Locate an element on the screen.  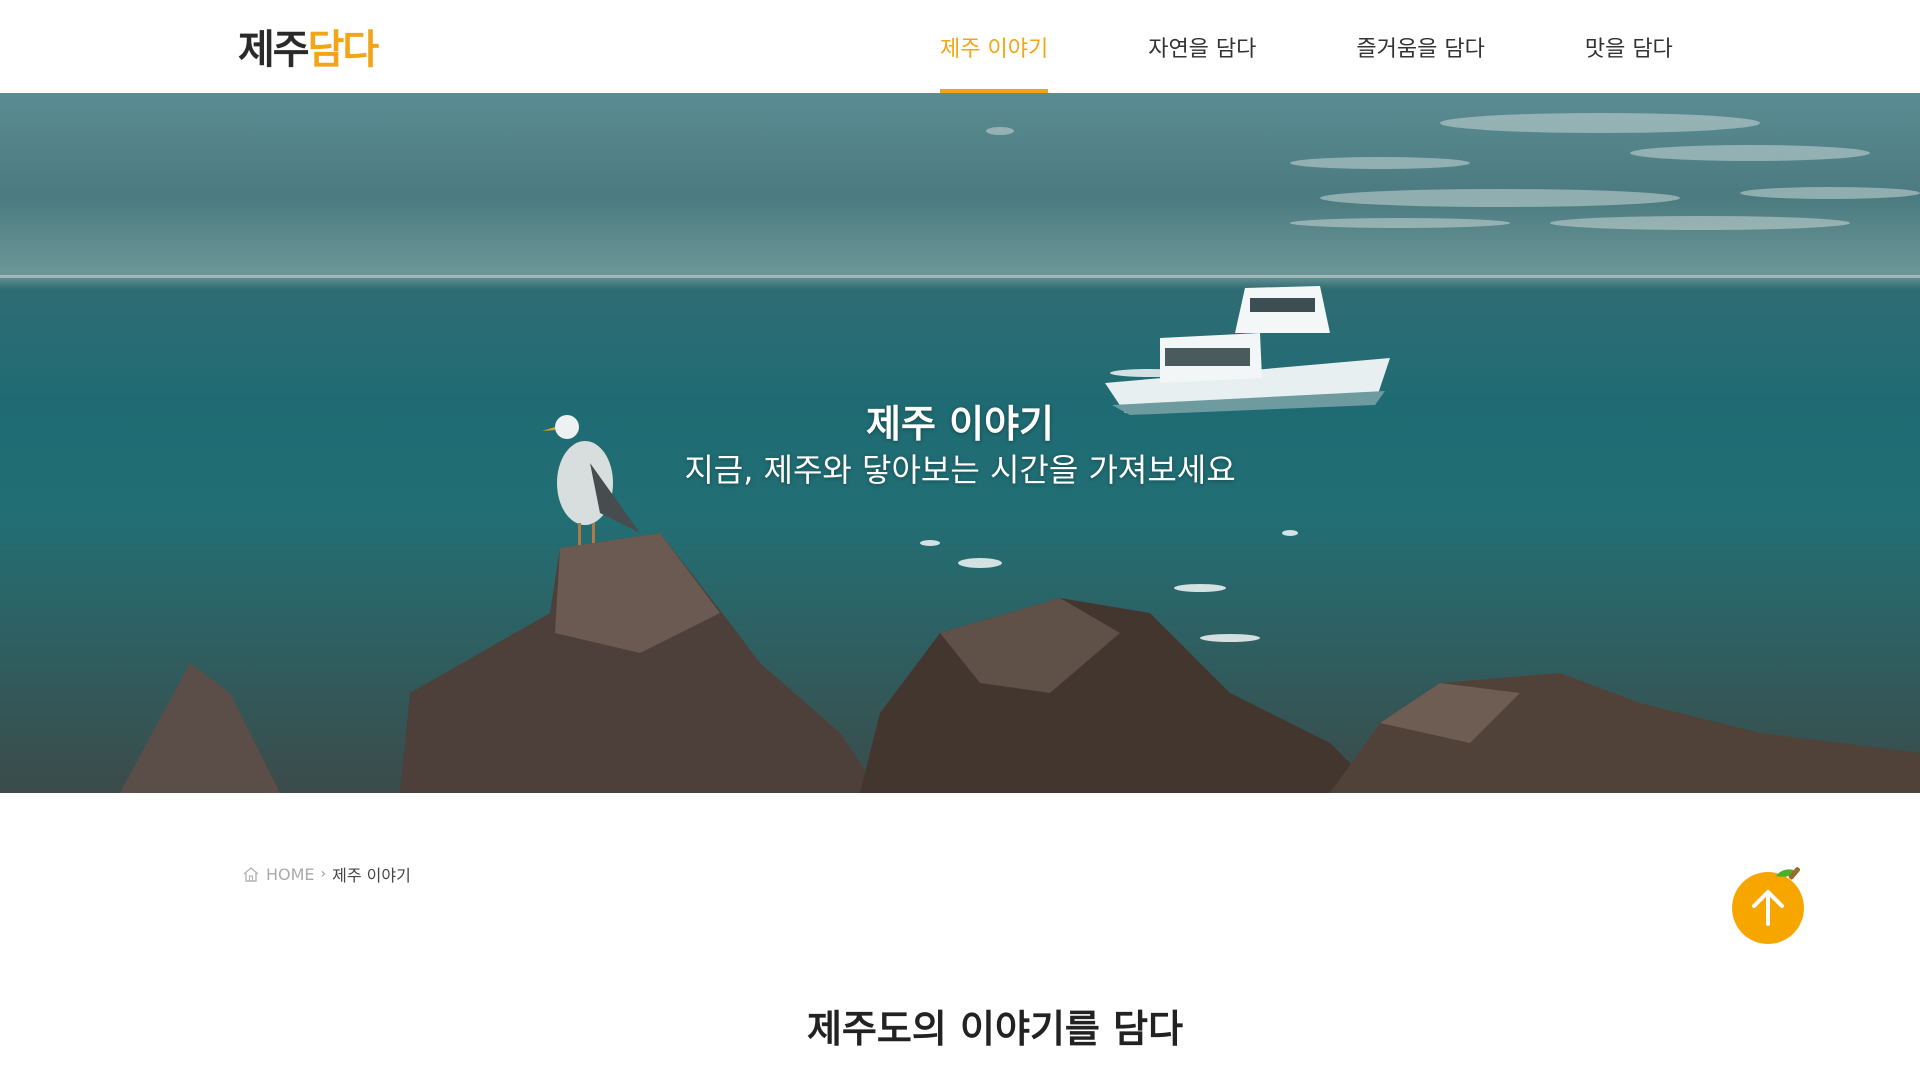
scroll-to-top-button is located at coordinates (1773, 905).